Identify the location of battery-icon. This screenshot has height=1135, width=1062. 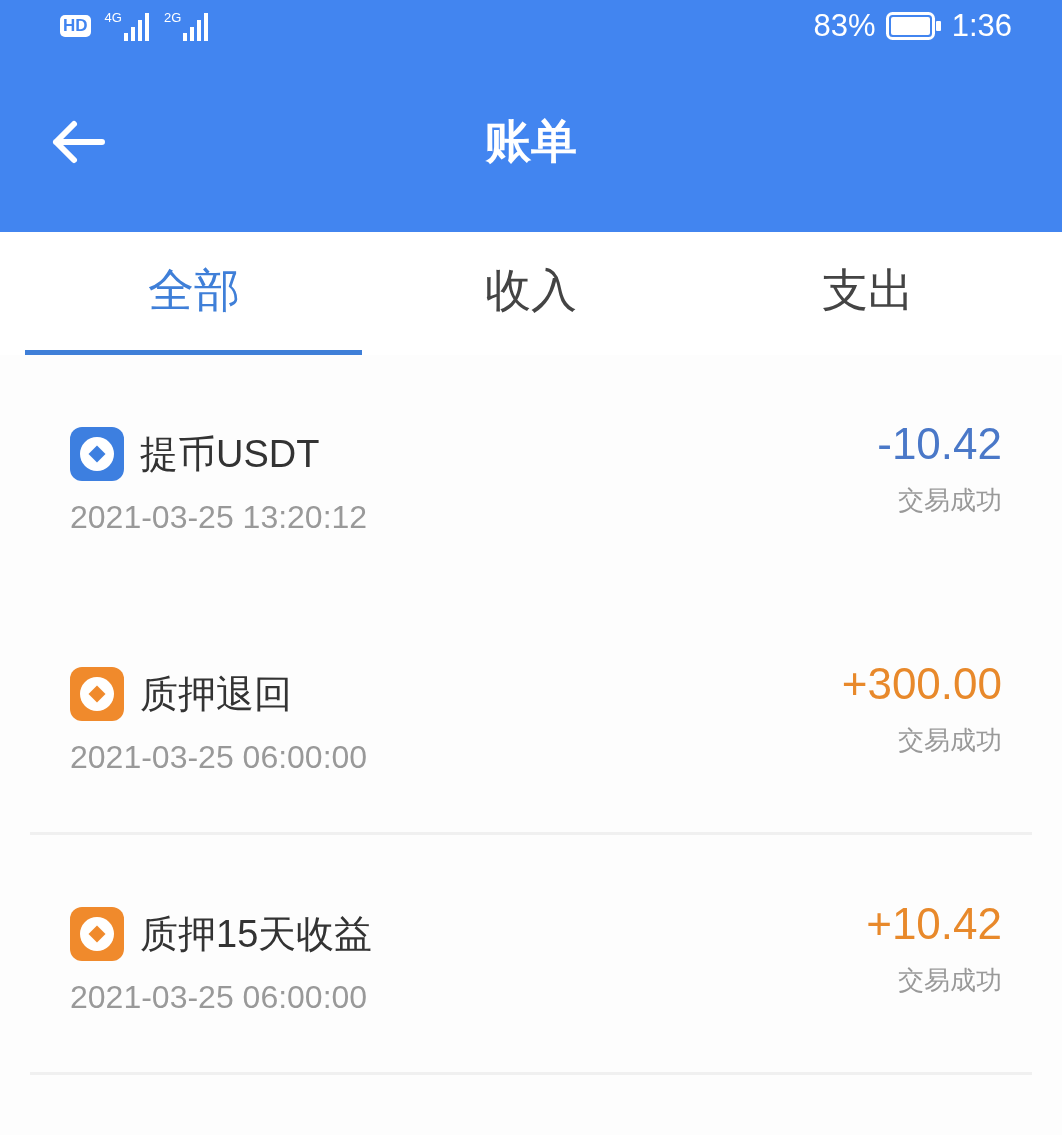
(913, 26).